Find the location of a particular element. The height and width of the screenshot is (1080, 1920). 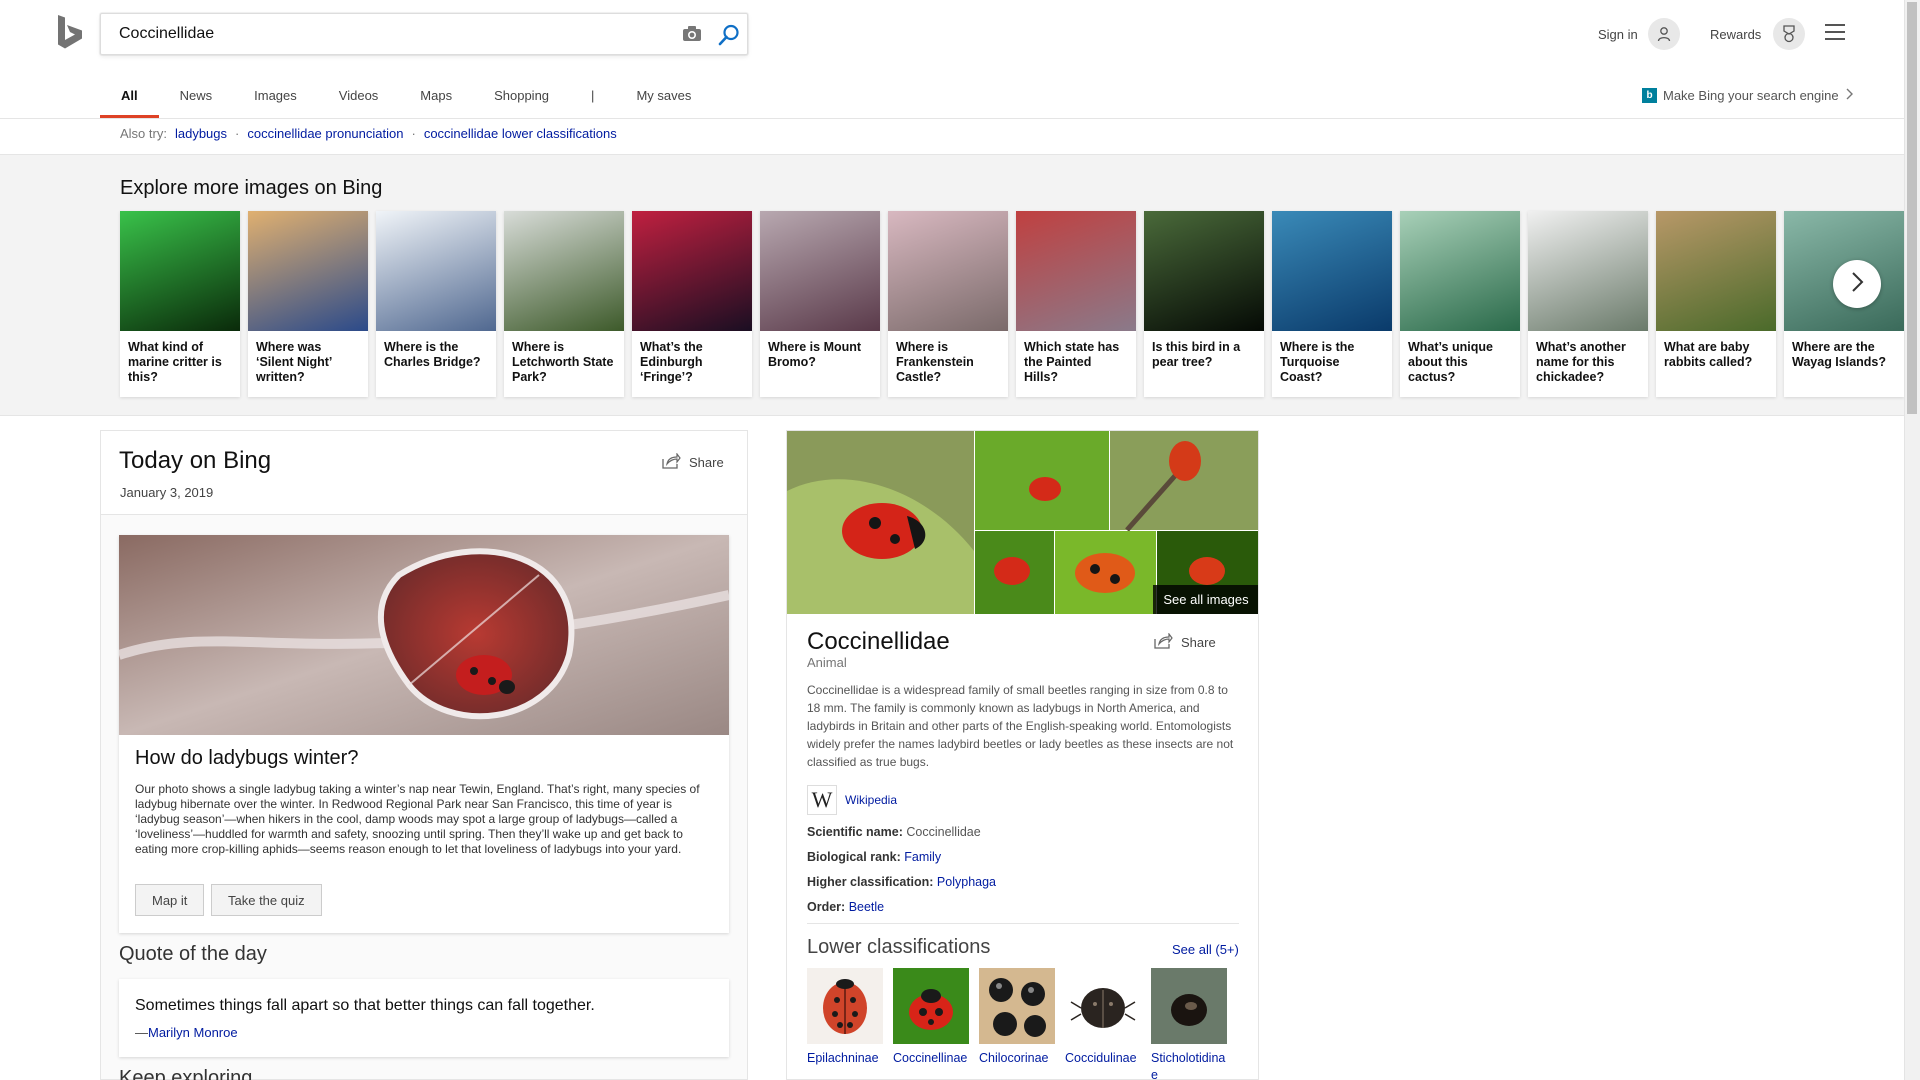

tab-news: News is located at coordinates (196, 98).